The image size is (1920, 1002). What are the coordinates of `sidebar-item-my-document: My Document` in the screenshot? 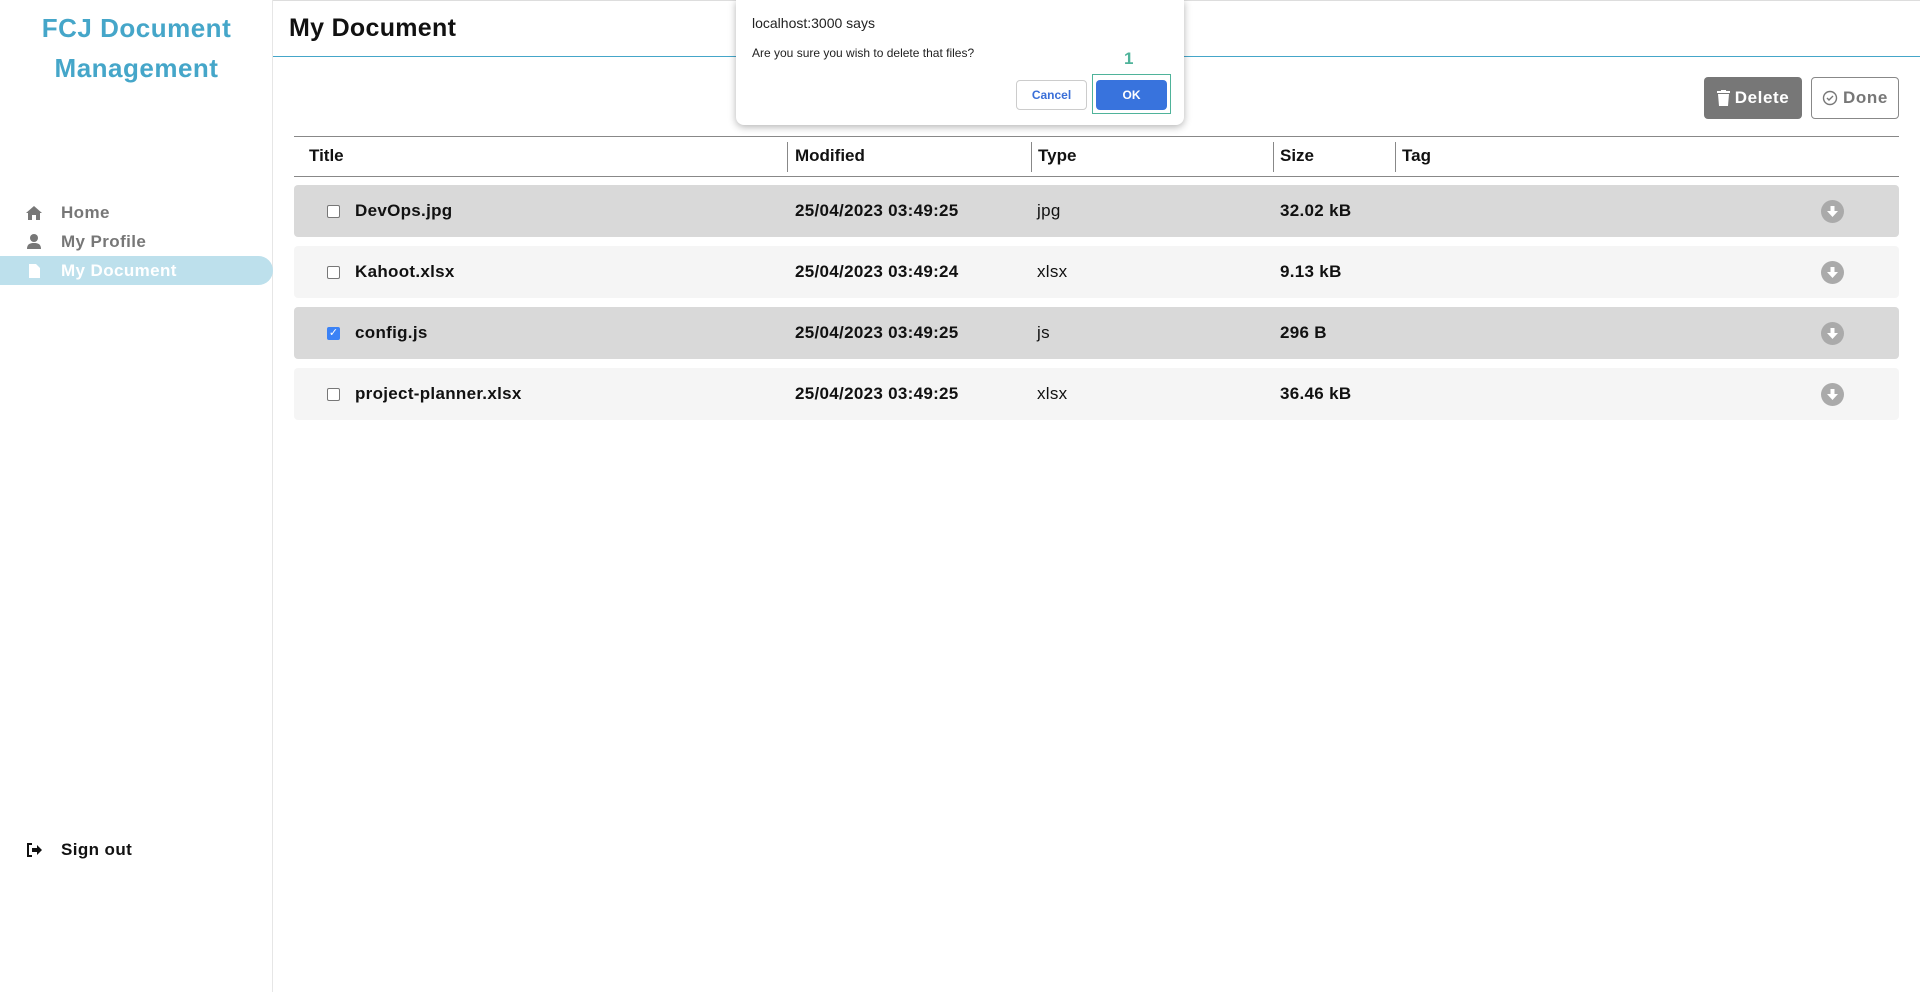 It's located at (136, 270).